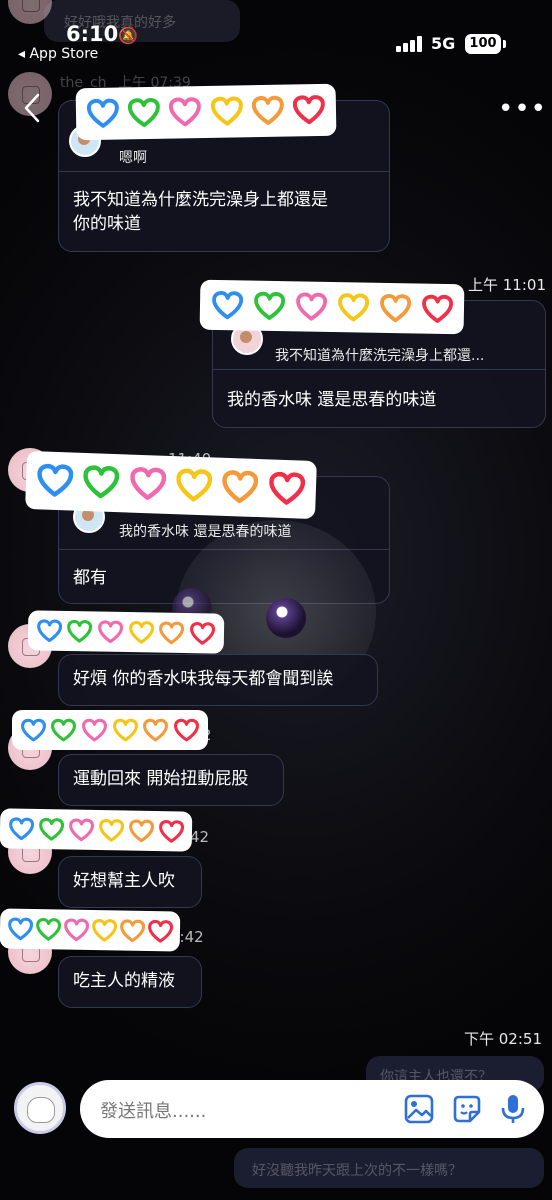 This screenshot has width=552, height=1200. Describe the element at coordinates (107, 224) in the screenshot. I see `message-text-1-line-2: 你的味道` at that location.